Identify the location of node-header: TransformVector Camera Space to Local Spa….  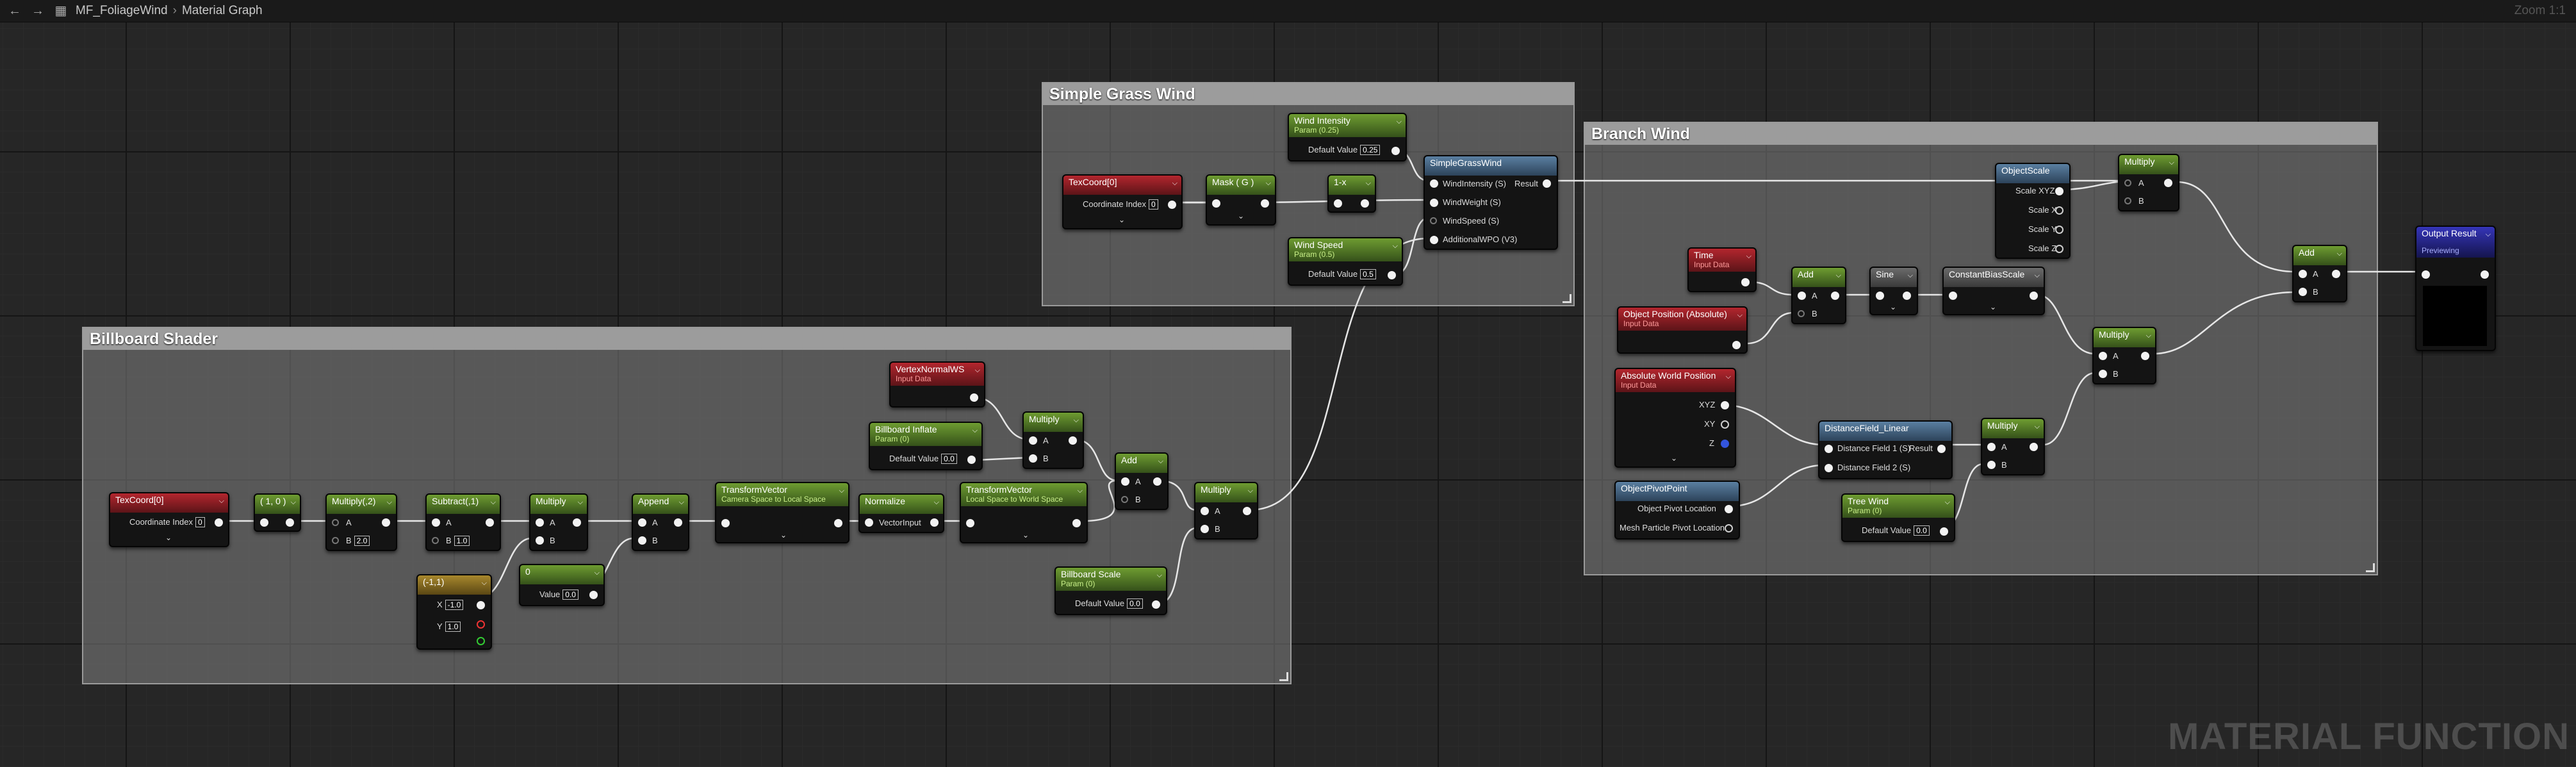
(782, 494).